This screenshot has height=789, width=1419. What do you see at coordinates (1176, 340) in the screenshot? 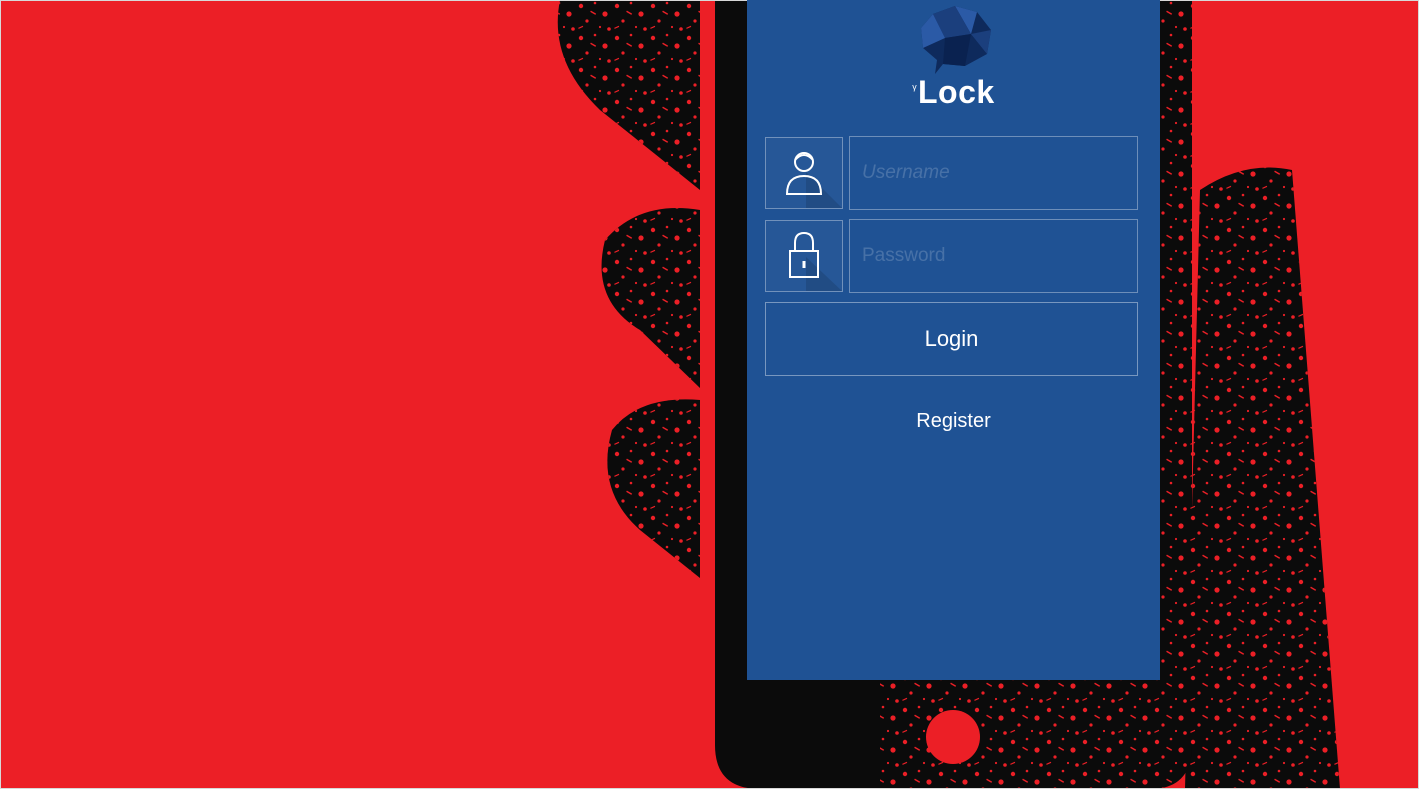
I see `phone-side-texture` at bounding box center [1176, 340].